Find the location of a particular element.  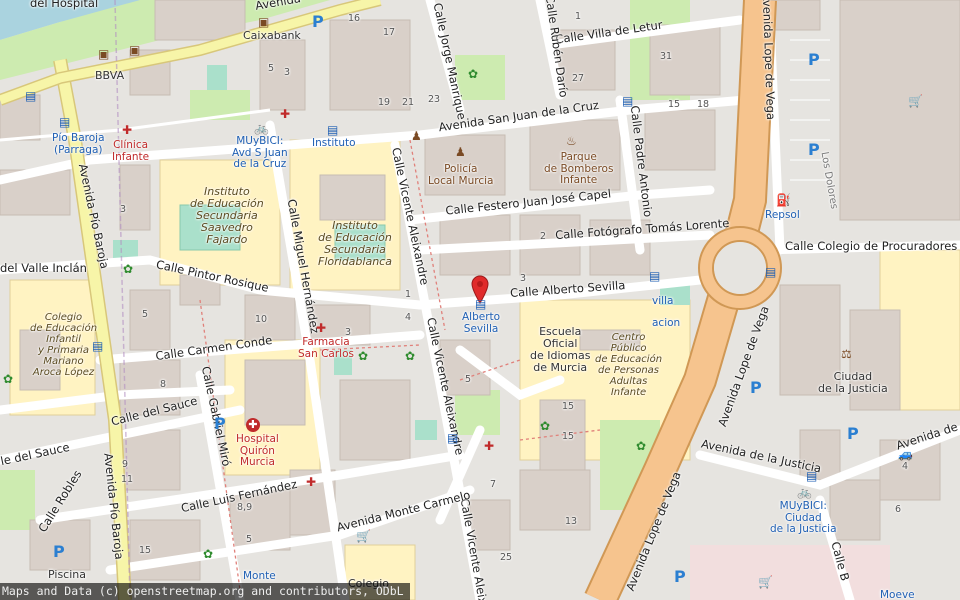

house-number: 19 is located at coordinates (384, 102).